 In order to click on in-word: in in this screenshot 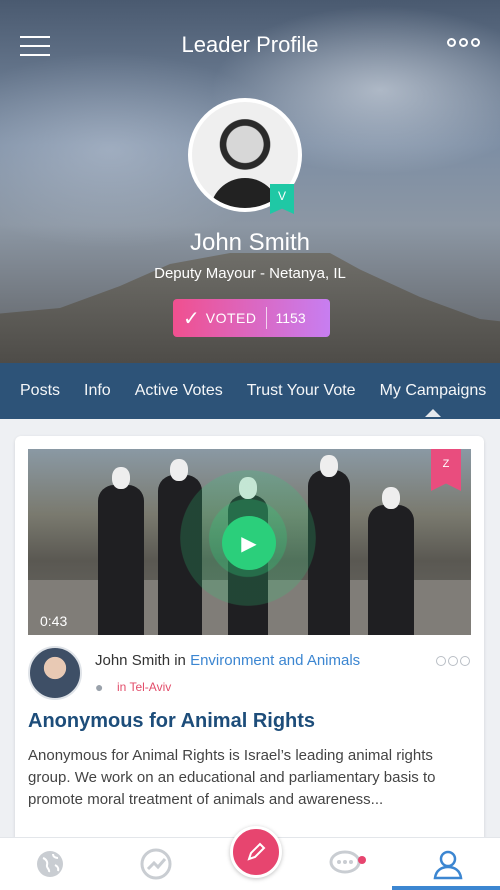, I will do `click(180, 660)`.